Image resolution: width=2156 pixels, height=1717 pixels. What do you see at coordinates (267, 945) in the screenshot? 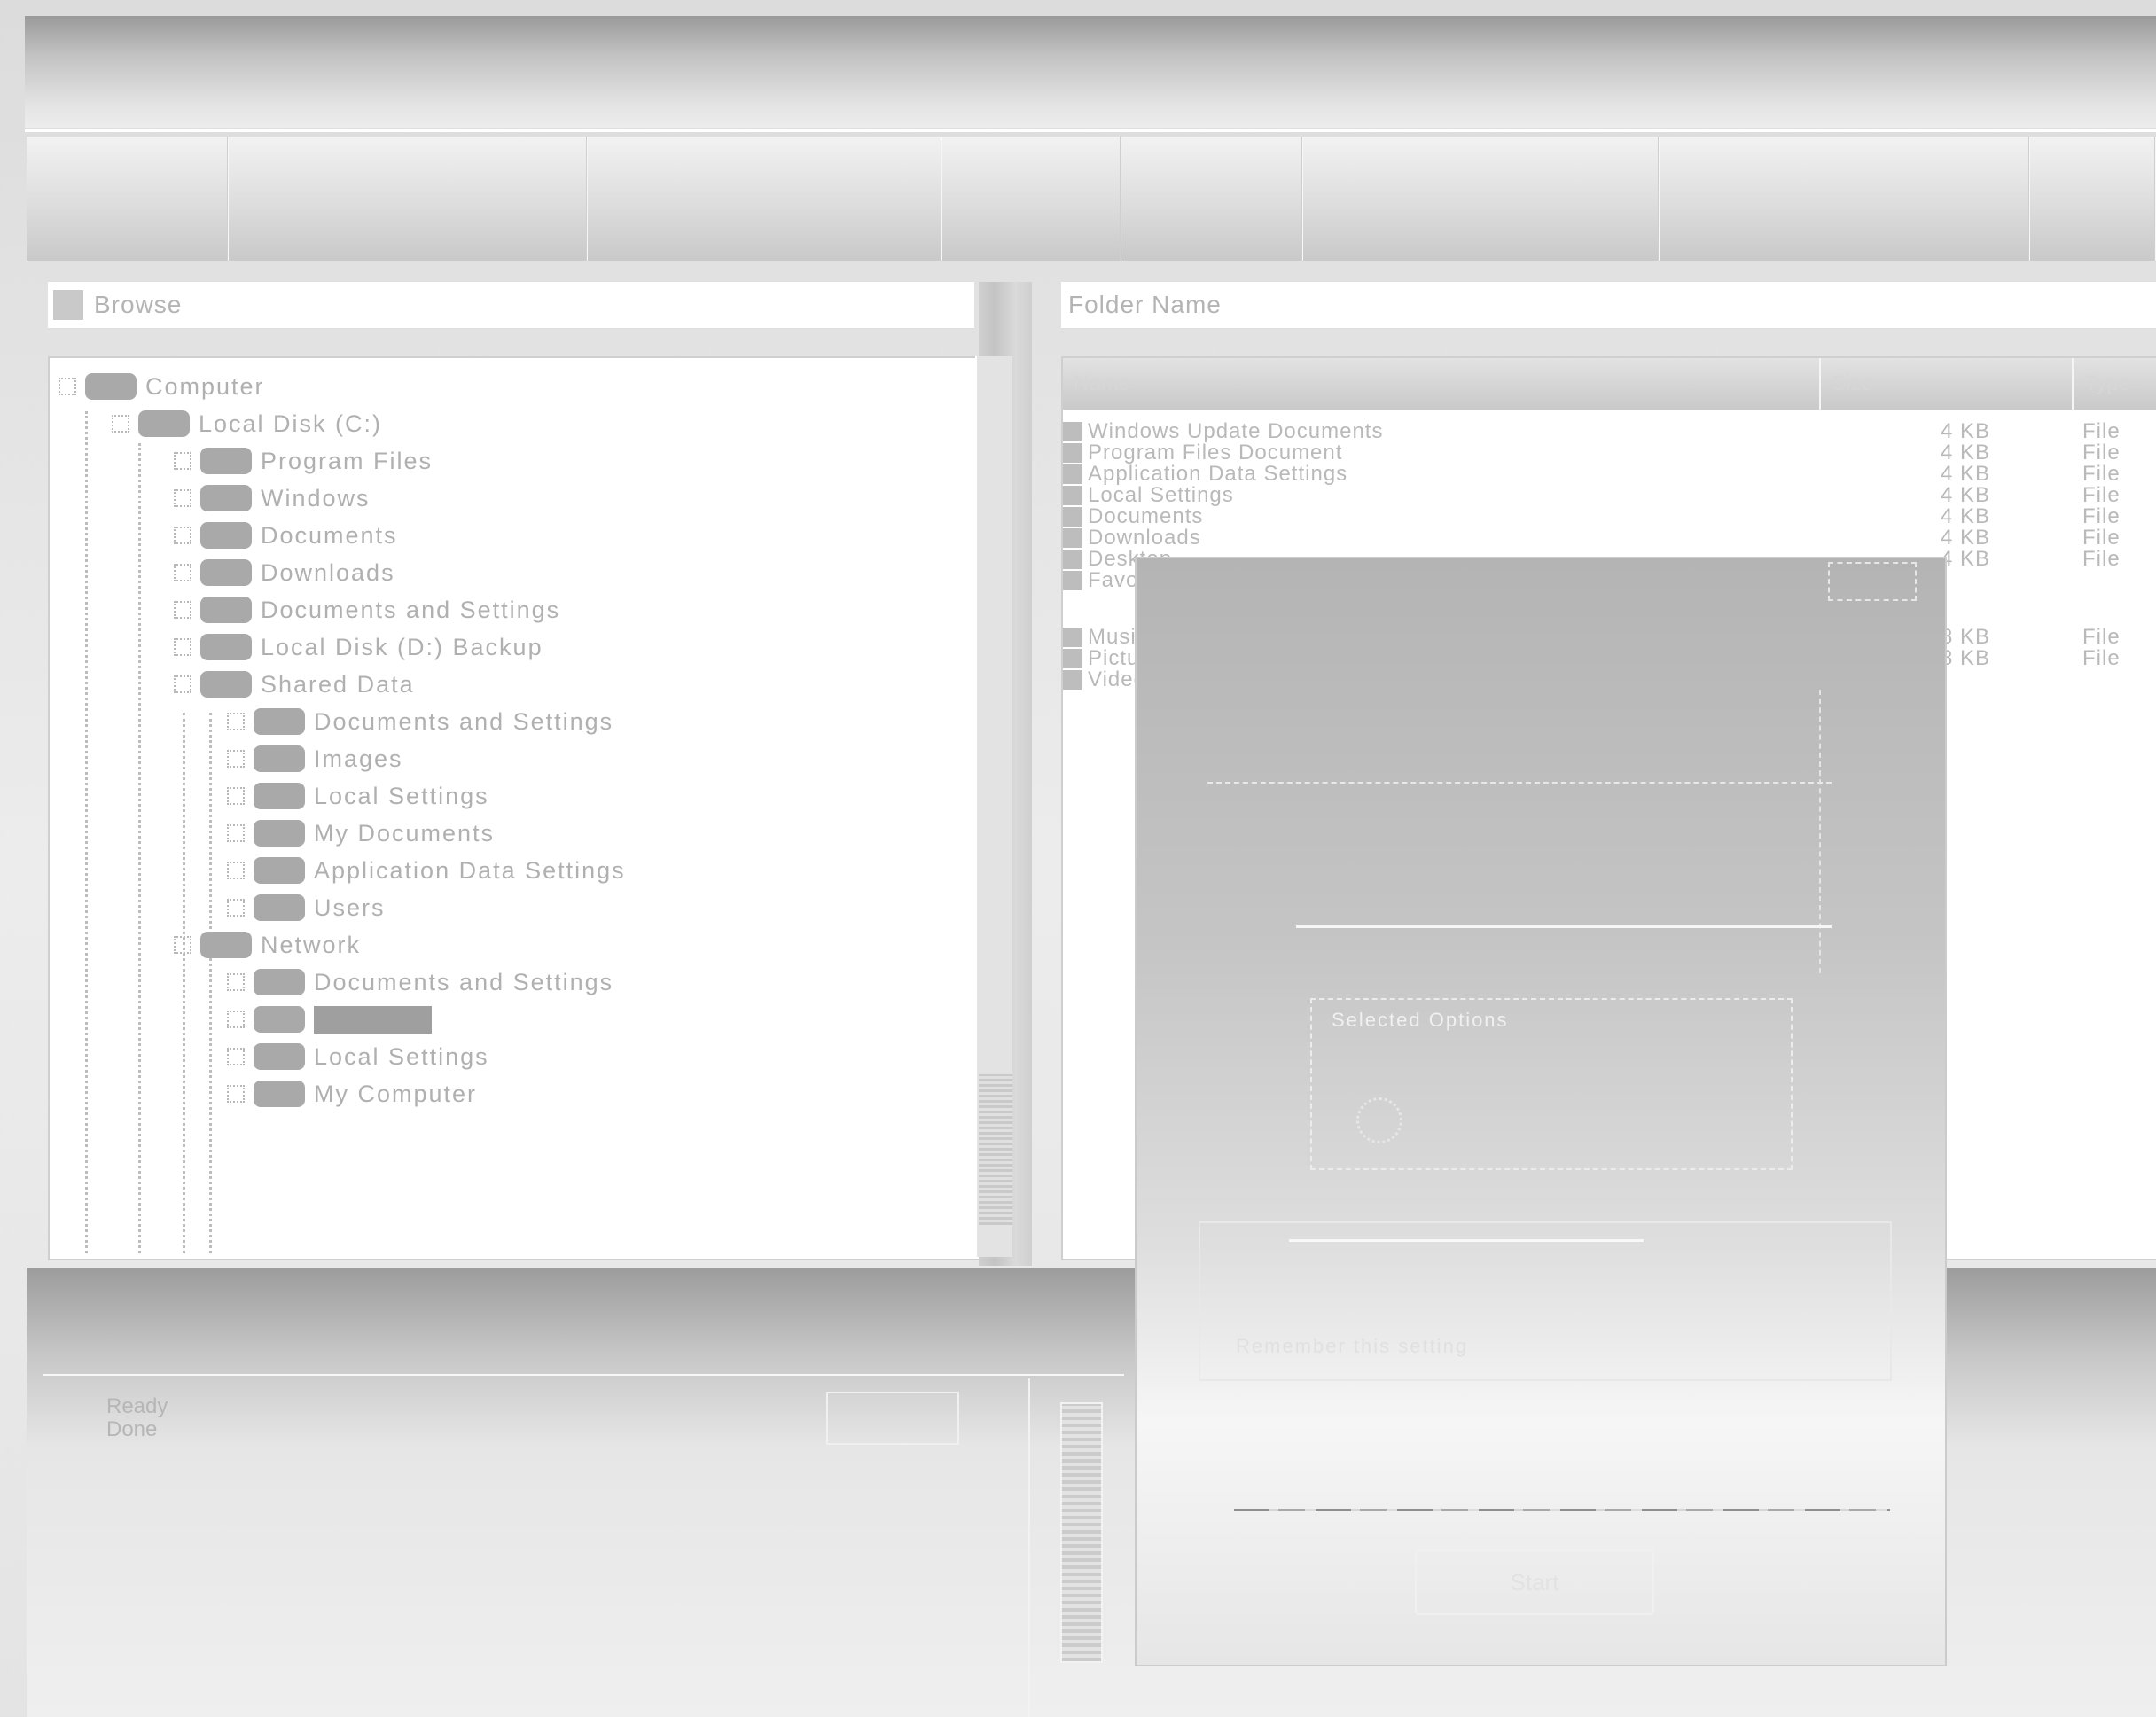
I see `tree-item: Network` at bounding box center [267, 945].